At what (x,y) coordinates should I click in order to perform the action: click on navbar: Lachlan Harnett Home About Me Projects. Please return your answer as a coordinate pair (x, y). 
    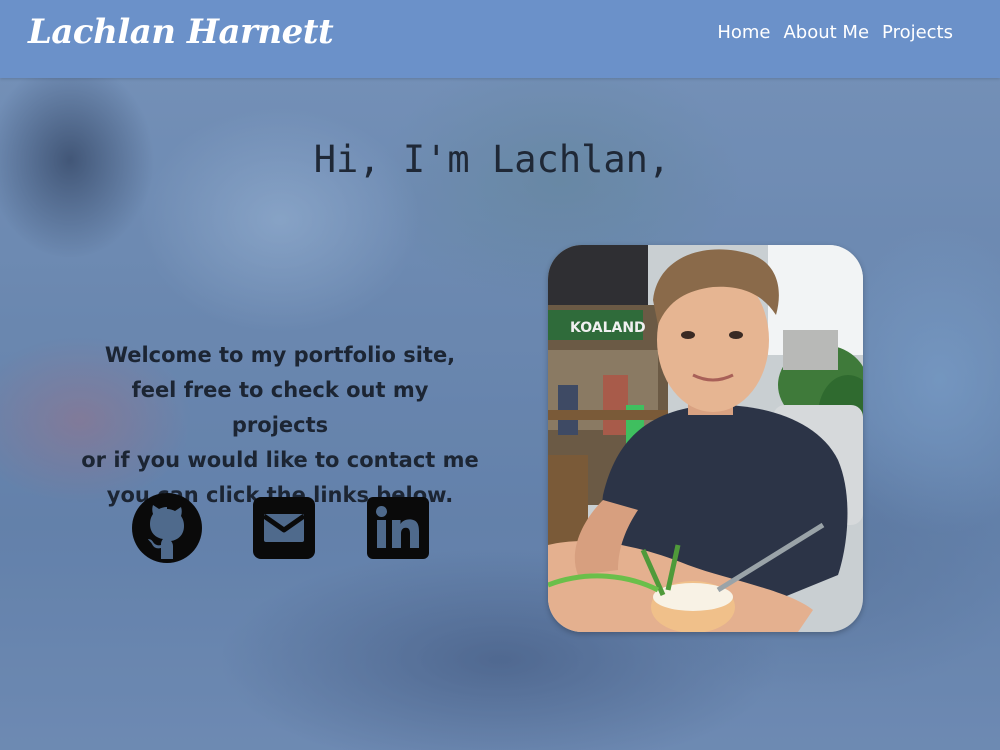
    Looking at the image, I should click on (500, 39).